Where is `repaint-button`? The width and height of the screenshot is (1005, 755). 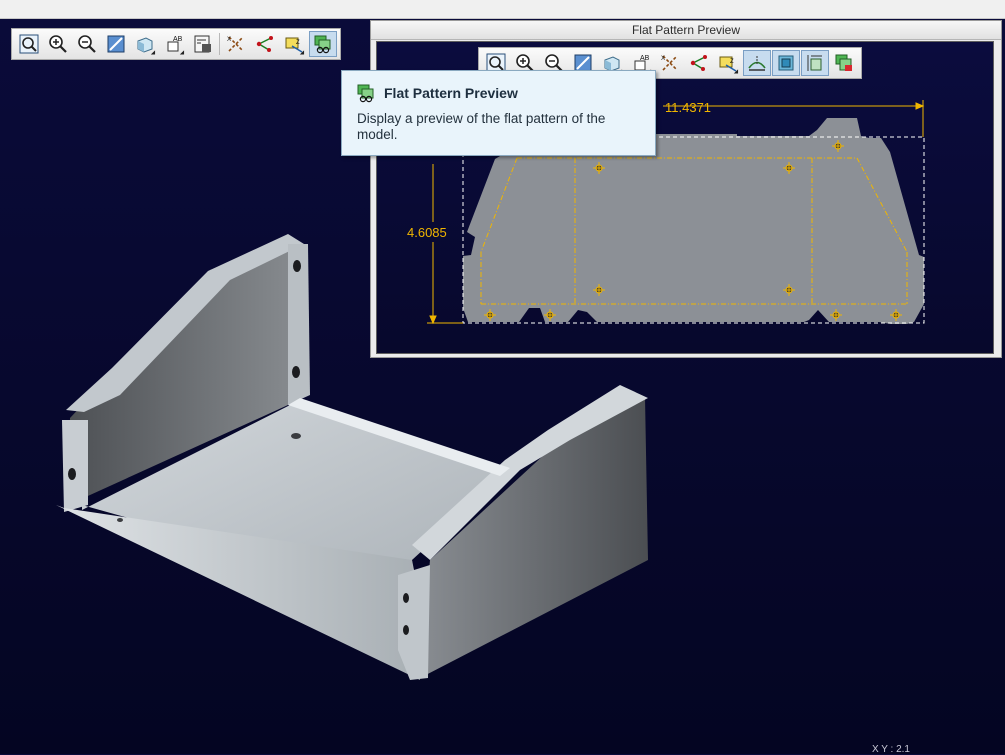
repaint-button is located at coordinates (116, 44).